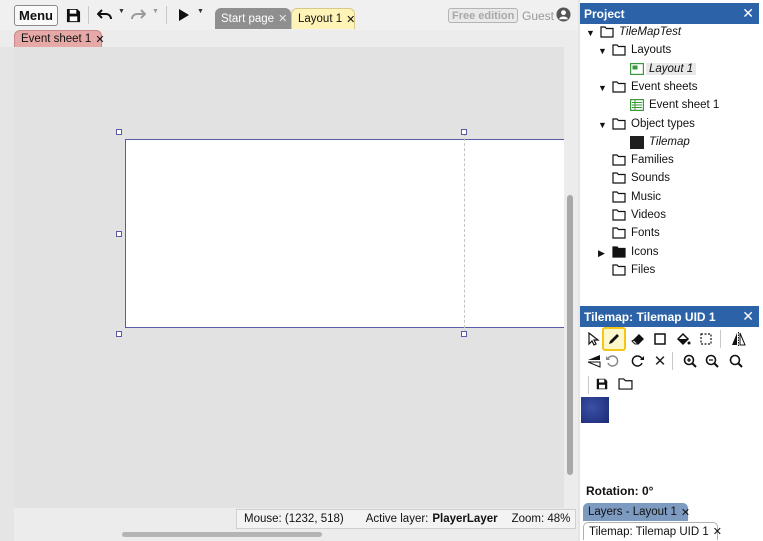 Image resolution: width=763 pixels, height=541 pixels. Describe the element at coordinates (570, 335) in the screenshot. I see `scrollbar-thumb` at that location.